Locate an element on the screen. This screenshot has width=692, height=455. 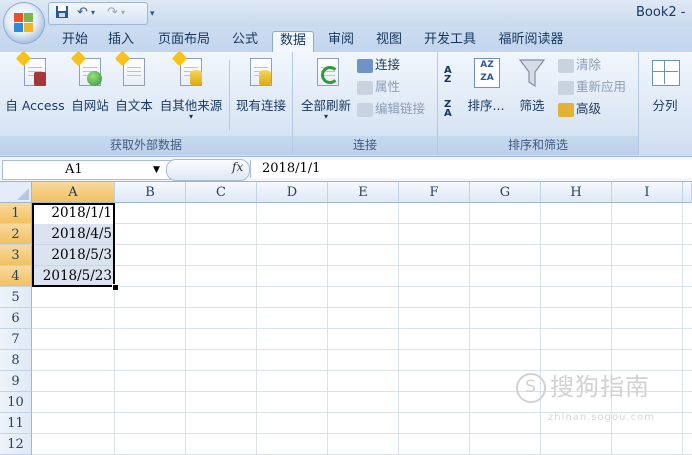
window-title: Book2 - is located at coordinates (661, 12).